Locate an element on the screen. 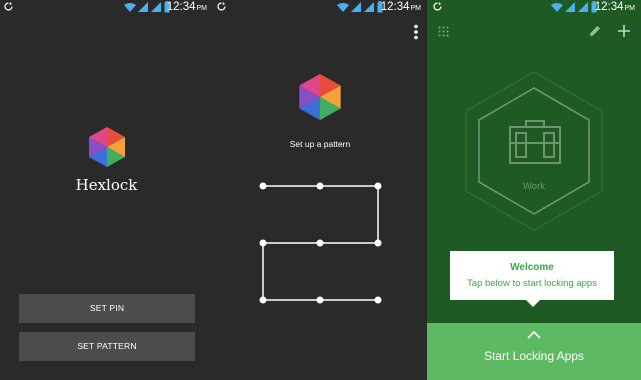 The image size is (641, 380). welcome-tooltip: Welcome Tap below to start locking apps is located at coordinates (532, 275).